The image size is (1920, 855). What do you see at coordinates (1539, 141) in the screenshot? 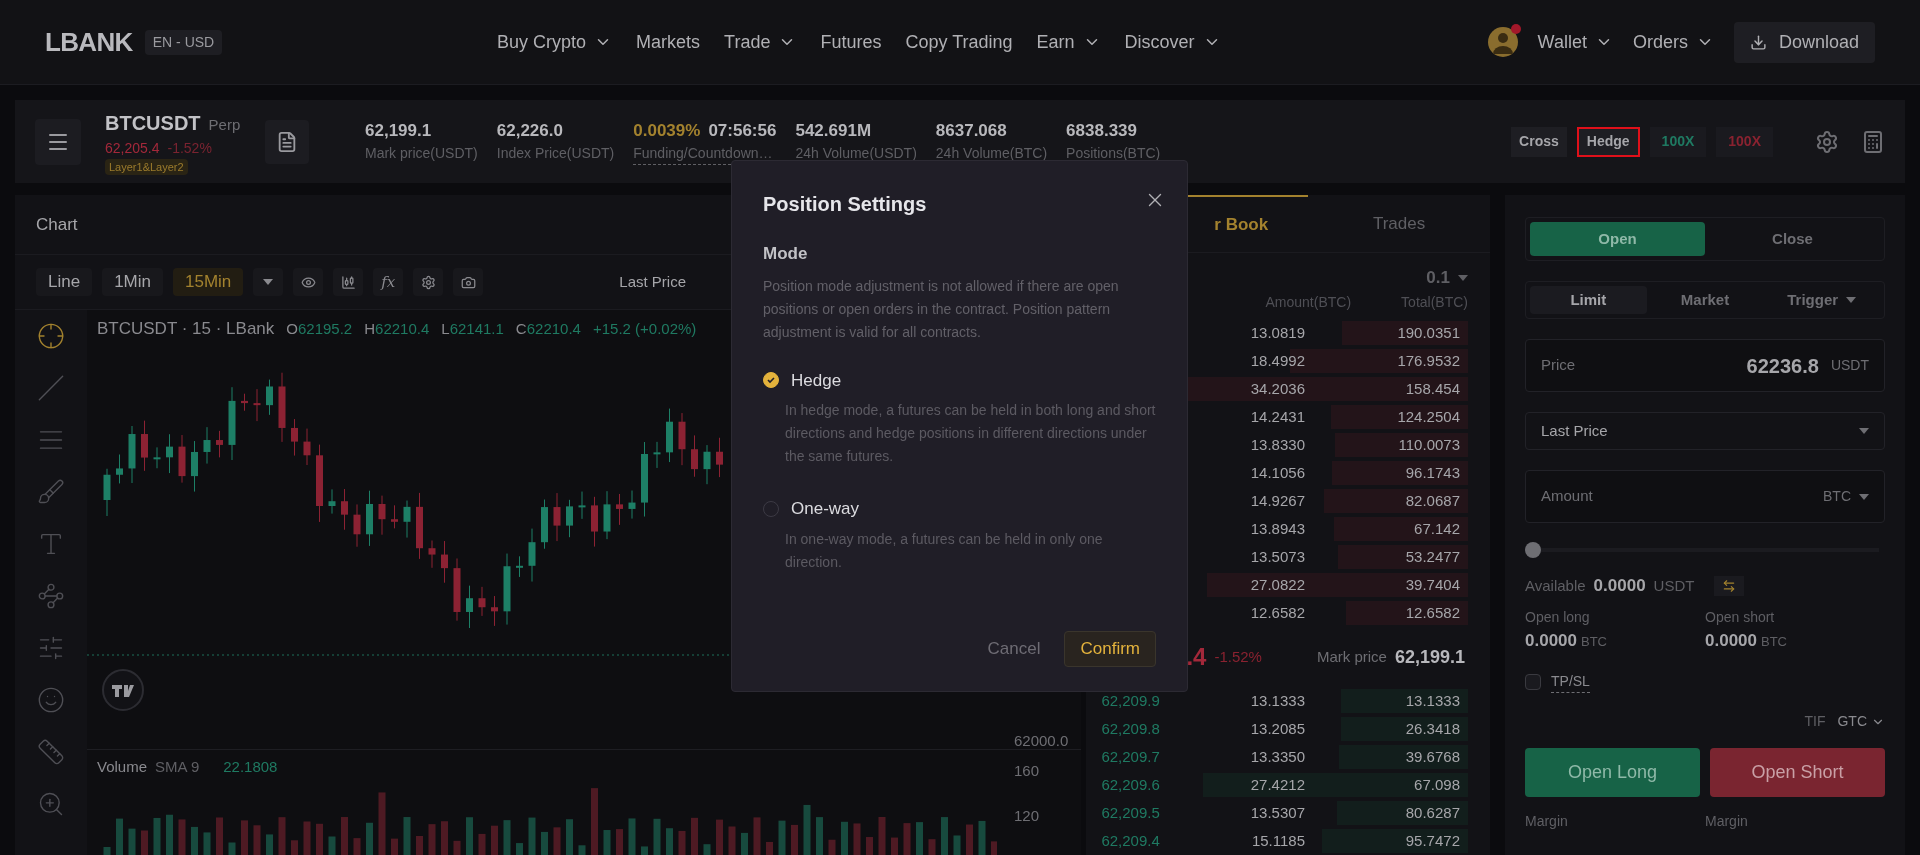
I see `margin-mode-button: Cross` at bounding box center [1539, 141].